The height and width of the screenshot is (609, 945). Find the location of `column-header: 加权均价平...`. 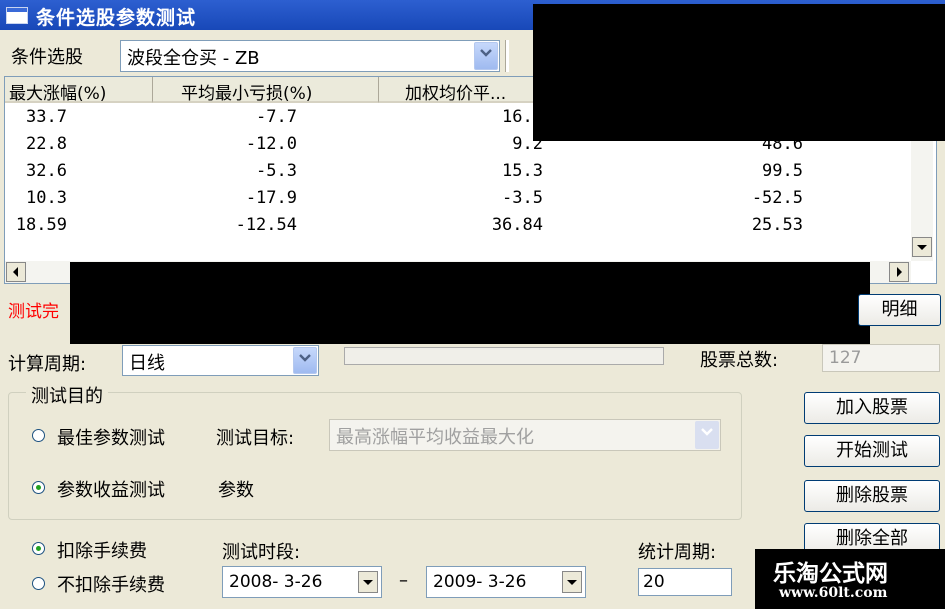

column-header: 加权均价平... is located at coordinates (464, 90).